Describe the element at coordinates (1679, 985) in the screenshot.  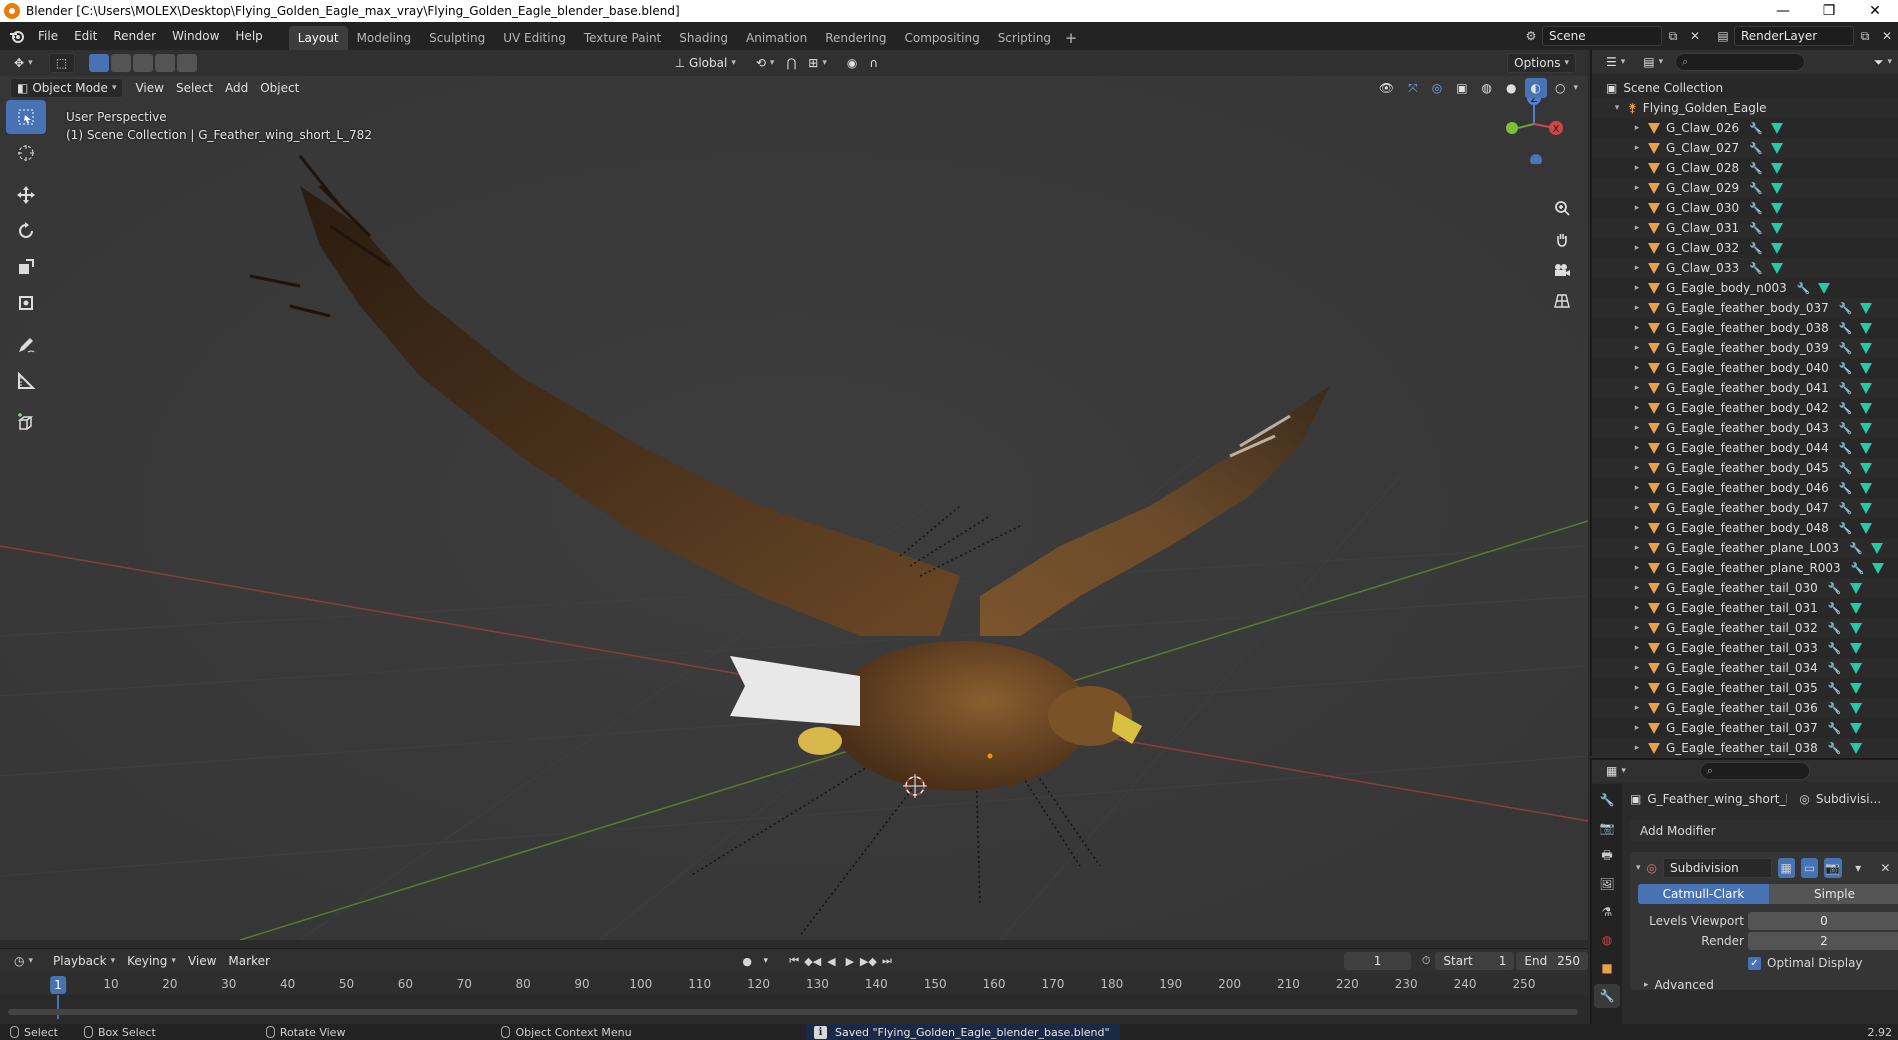
I see `advanced-subpanel: ▸ Advanced` at that location.